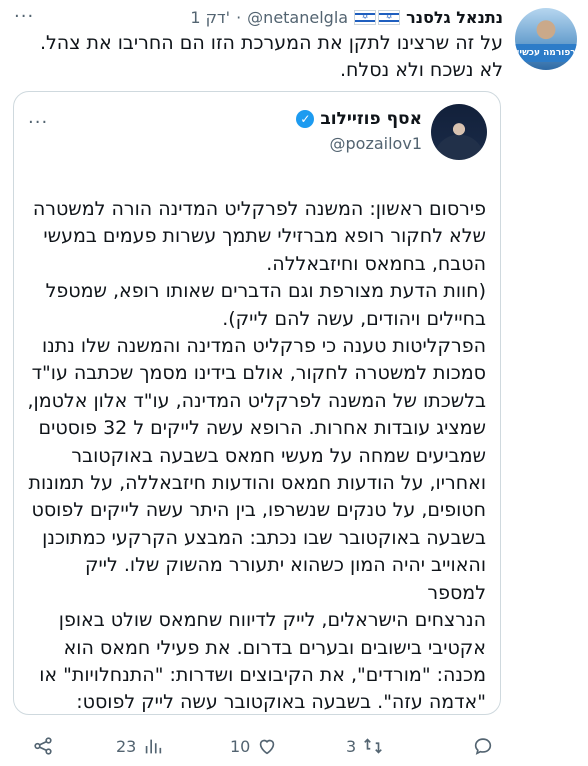 The width and height of the screenshot is (588, 766). Describe the element at coordinates (126, 746) in the screenshot. I see `views-count: 23` at that location.